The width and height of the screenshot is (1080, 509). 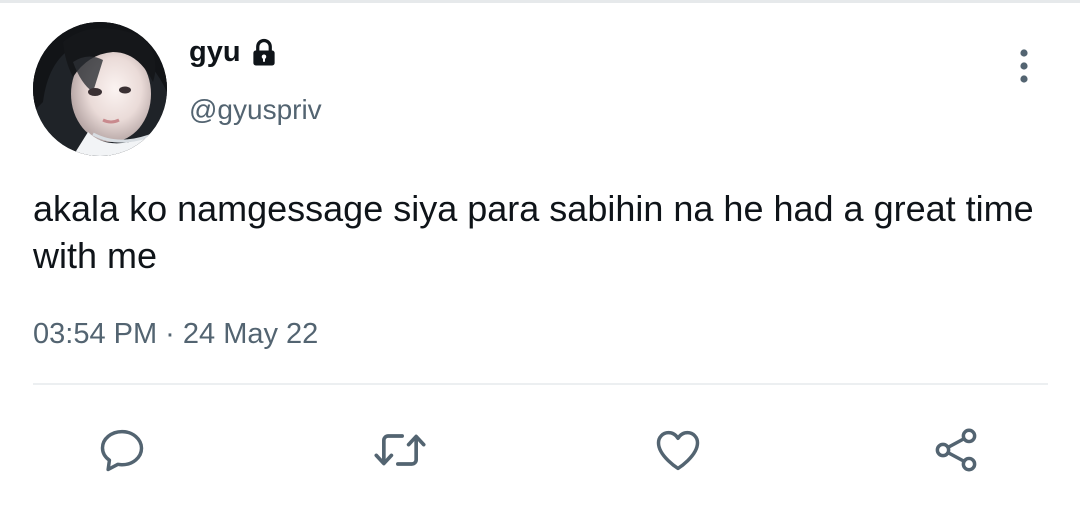 I want to click on author-name: gyu, so click(x=234, y=52).